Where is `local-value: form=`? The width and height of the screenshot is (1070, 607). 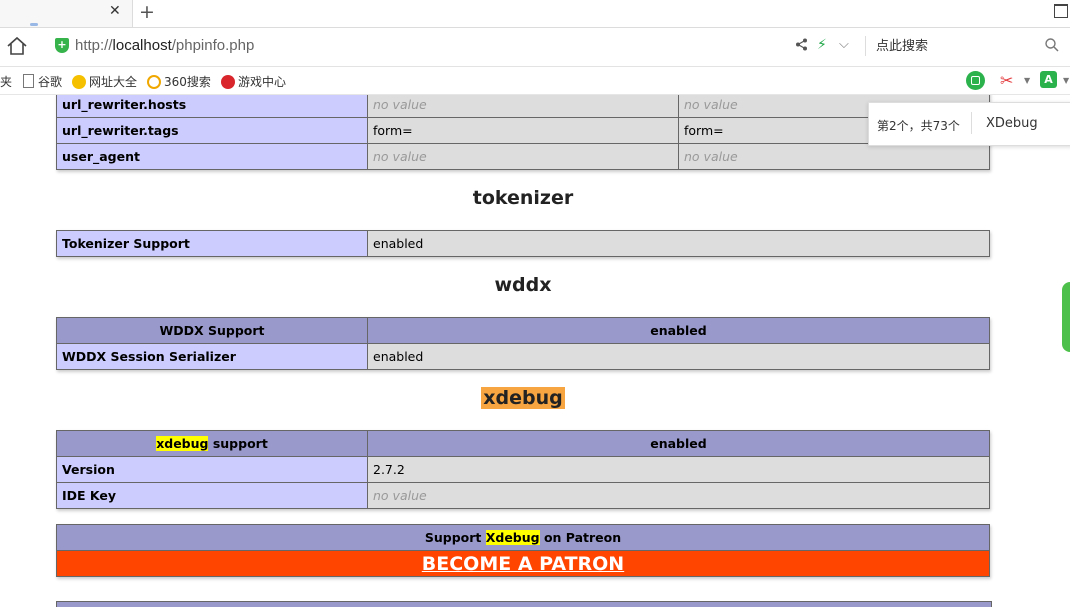
local-value: form= is located at coordinates (523, 130).